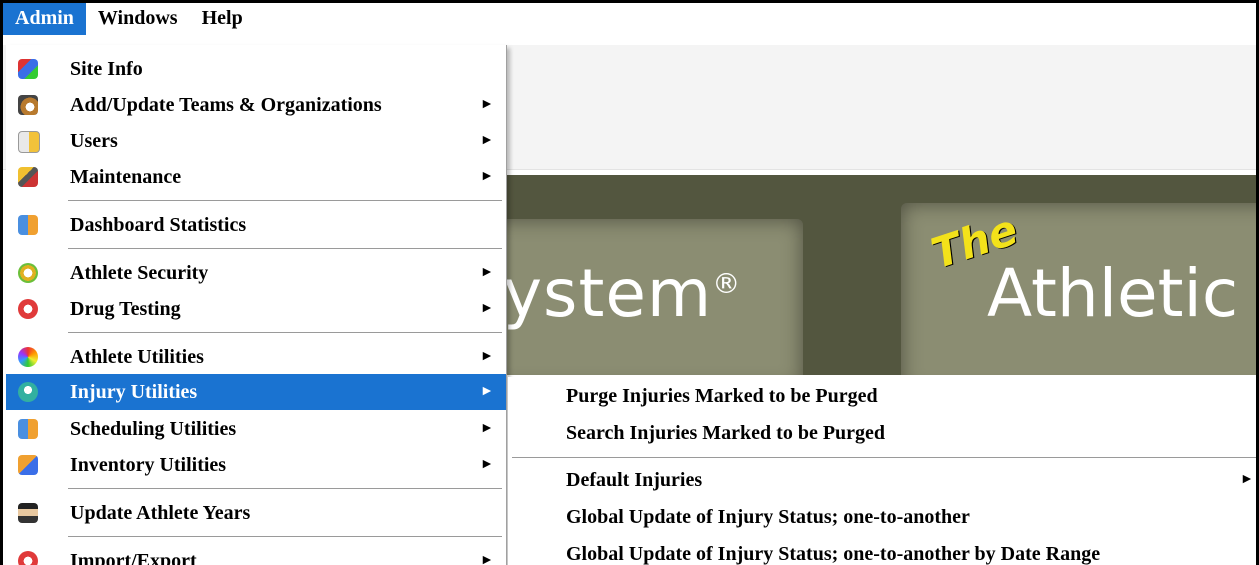 The width and height of the screenshot is (1259, 565). Describe the element at coordinates (158, 224) in the screenshot. I see `menu-item-label: Dashboard Statistics` at that location.